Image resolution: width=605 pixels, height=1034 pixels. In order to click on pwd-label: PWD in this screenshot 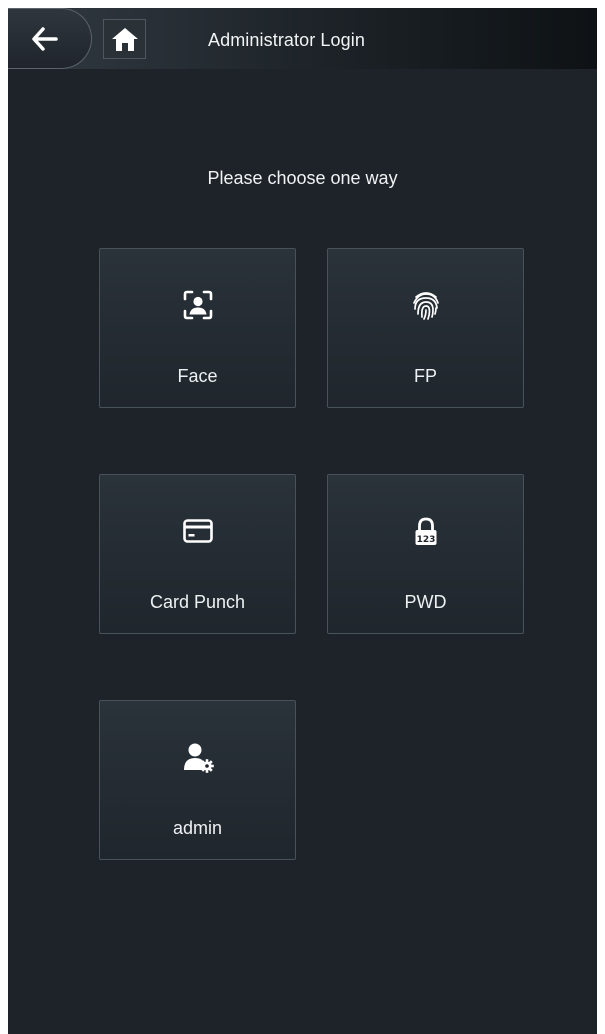, I will do `click(425, 602)`.